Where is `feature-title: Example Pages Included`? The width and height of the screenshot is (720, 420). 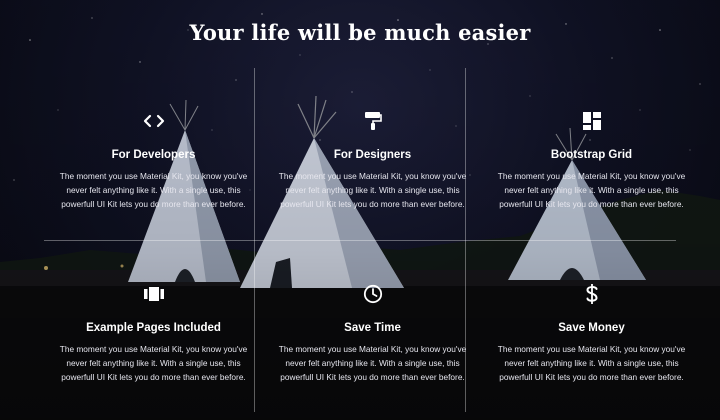
feature-title: Example Pages Included is located at coordinates (153, 328).